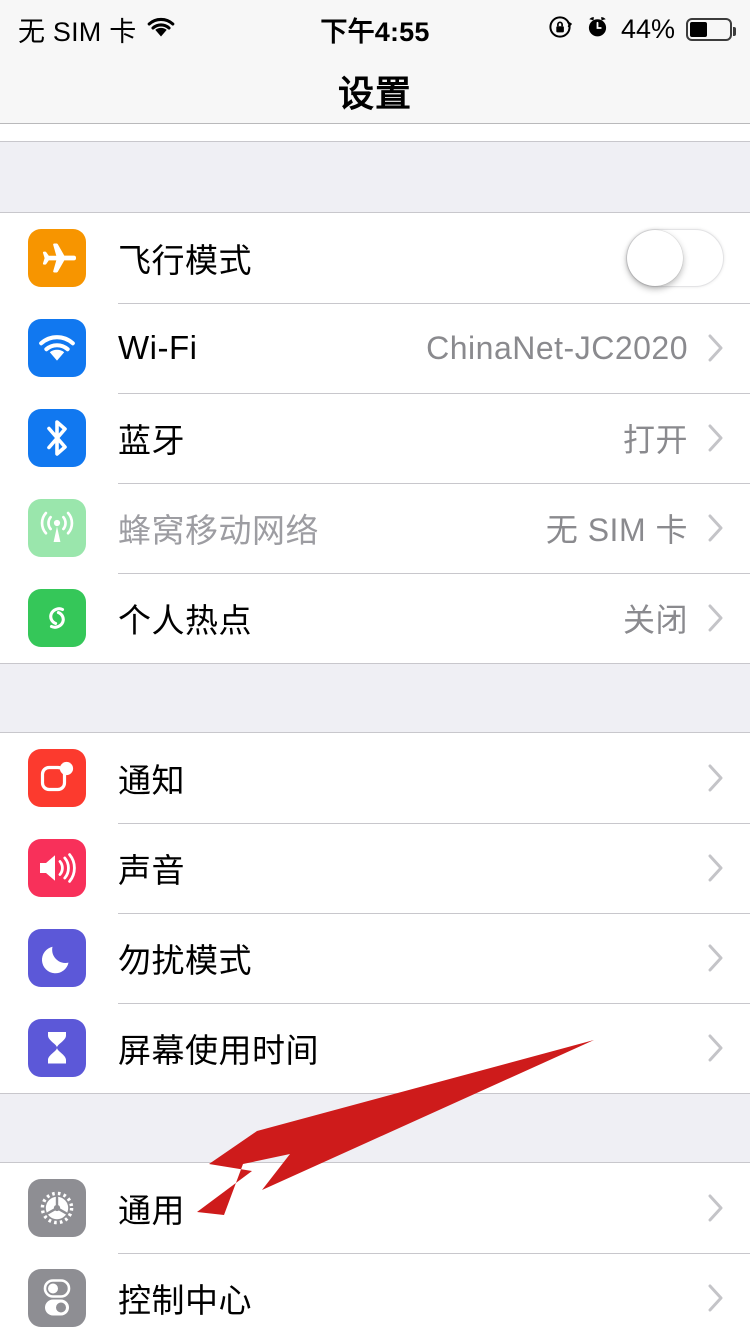 The width and height of the screenshot is (750, 1343). I want to click on settings-group: 通用 控制中心, so click(375, 1253).